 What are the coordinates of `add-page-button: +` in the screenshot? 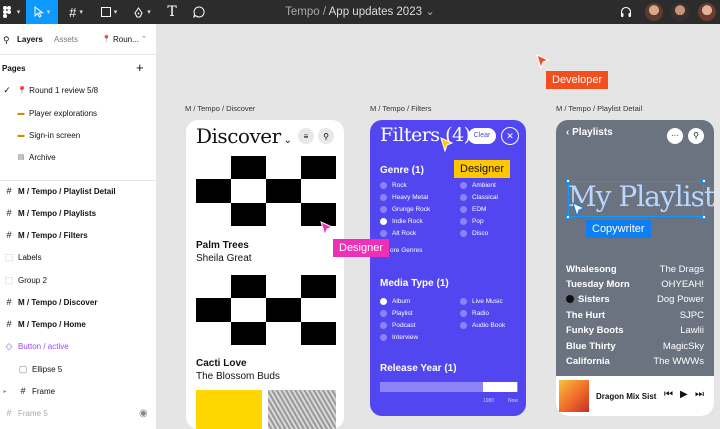 It's located at (140, 67).